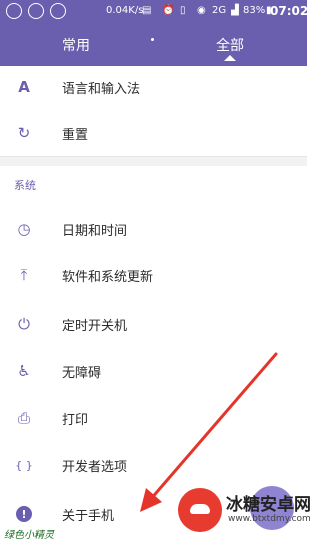  Describe the element at coordinates (23, 418) in the screenshot. I see `print-icon: ⎙` at that location.